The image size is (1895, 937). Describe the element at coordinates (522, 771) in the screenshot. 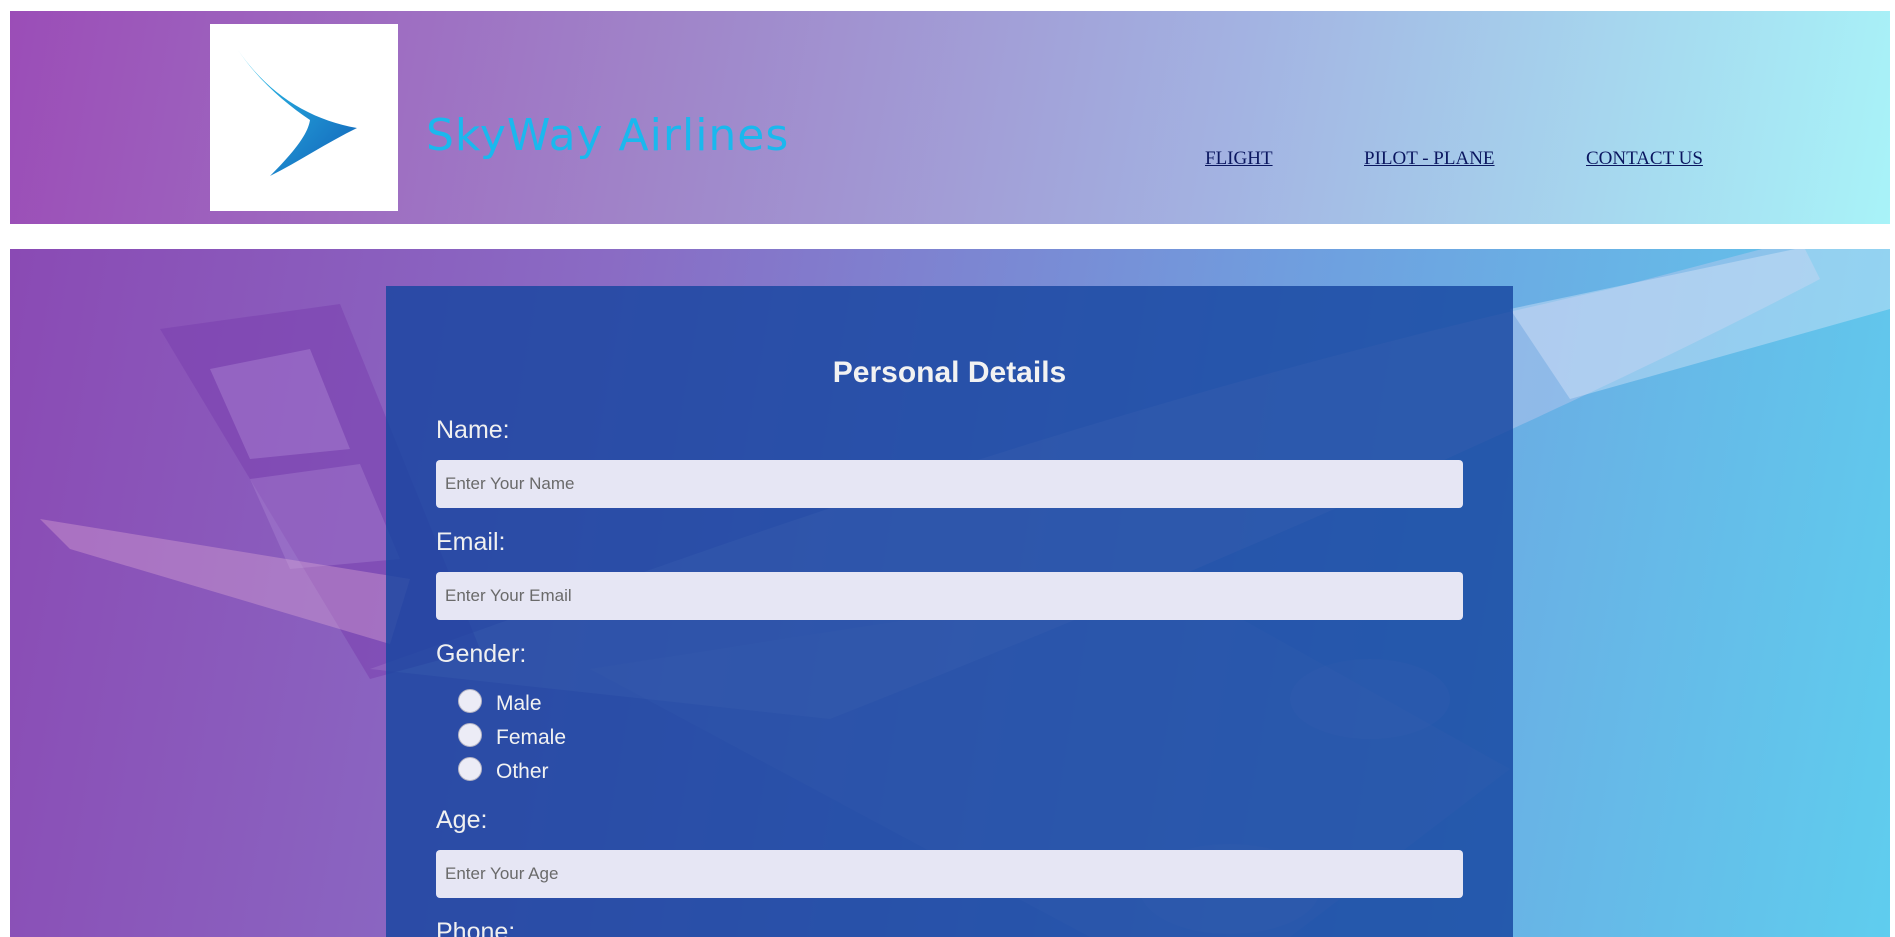

I see `radio-label-other: Other` at that location.